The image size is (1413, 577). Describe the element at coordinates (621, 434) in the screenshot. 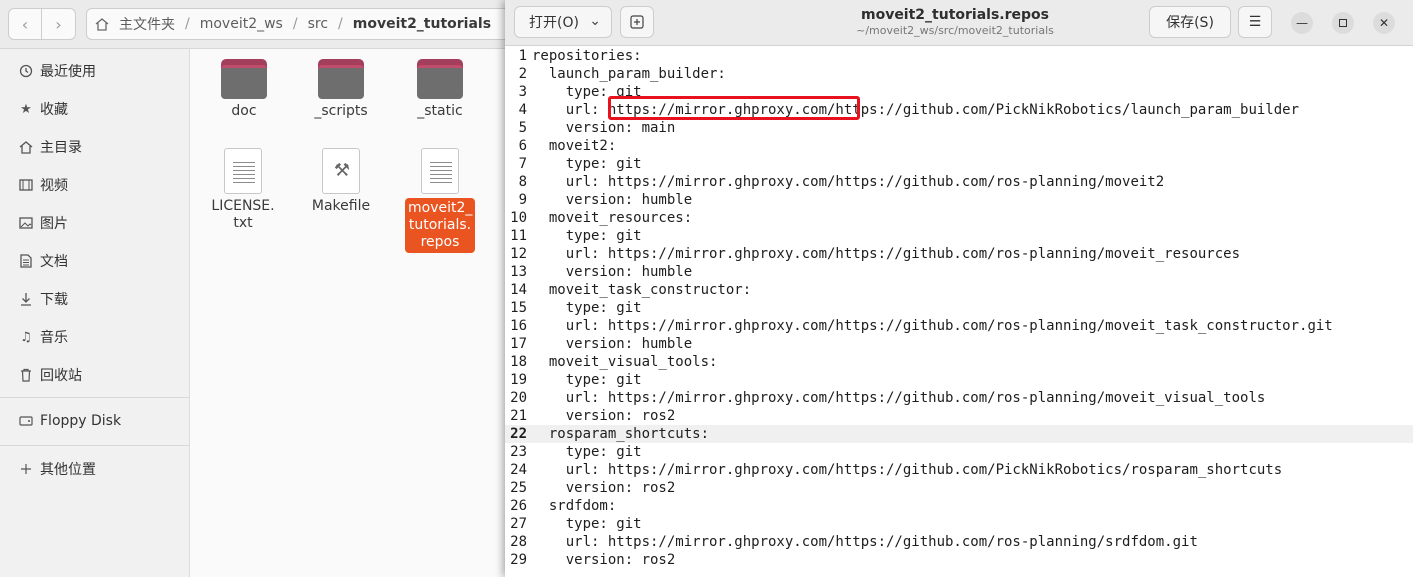

I see `line-text: rosparam_shortcuts:` at that location.